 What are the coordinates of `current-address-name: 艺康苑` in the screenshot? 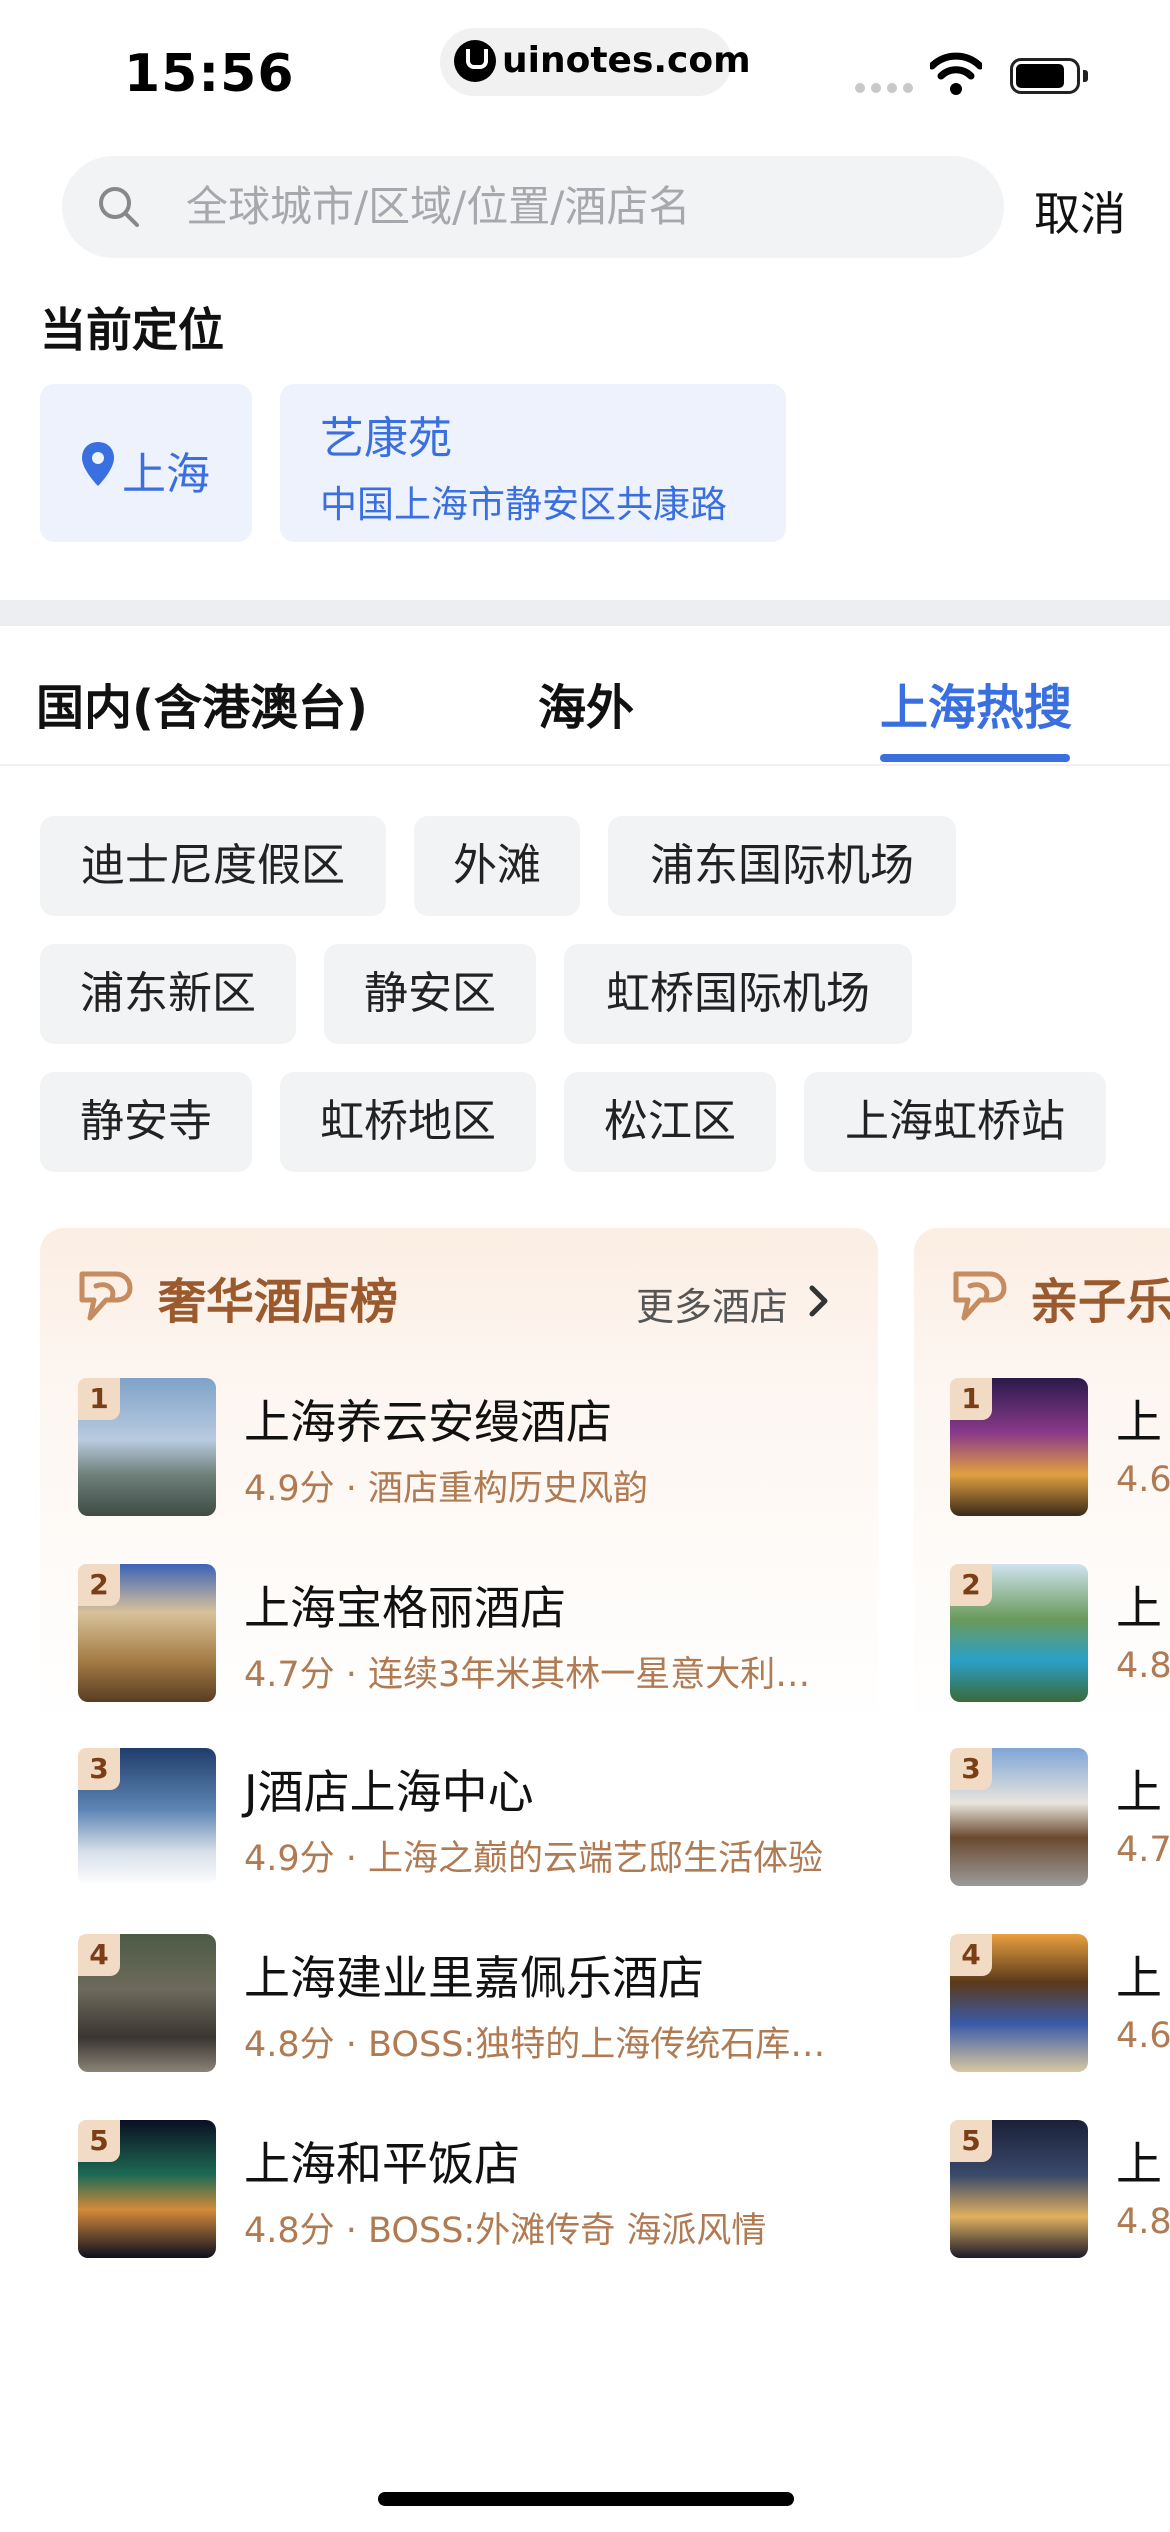 It's located at (386, 438).